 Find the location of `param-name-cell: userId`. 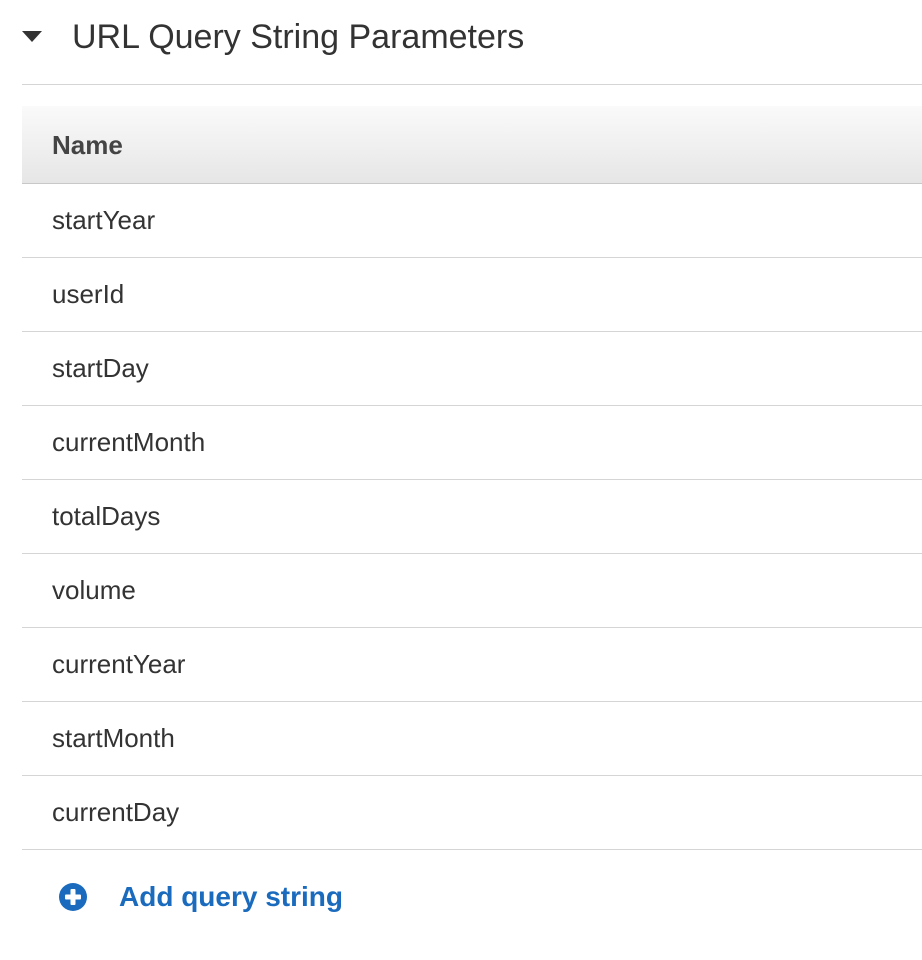

param-name-cell: userId is located at coordinates (88, 294).